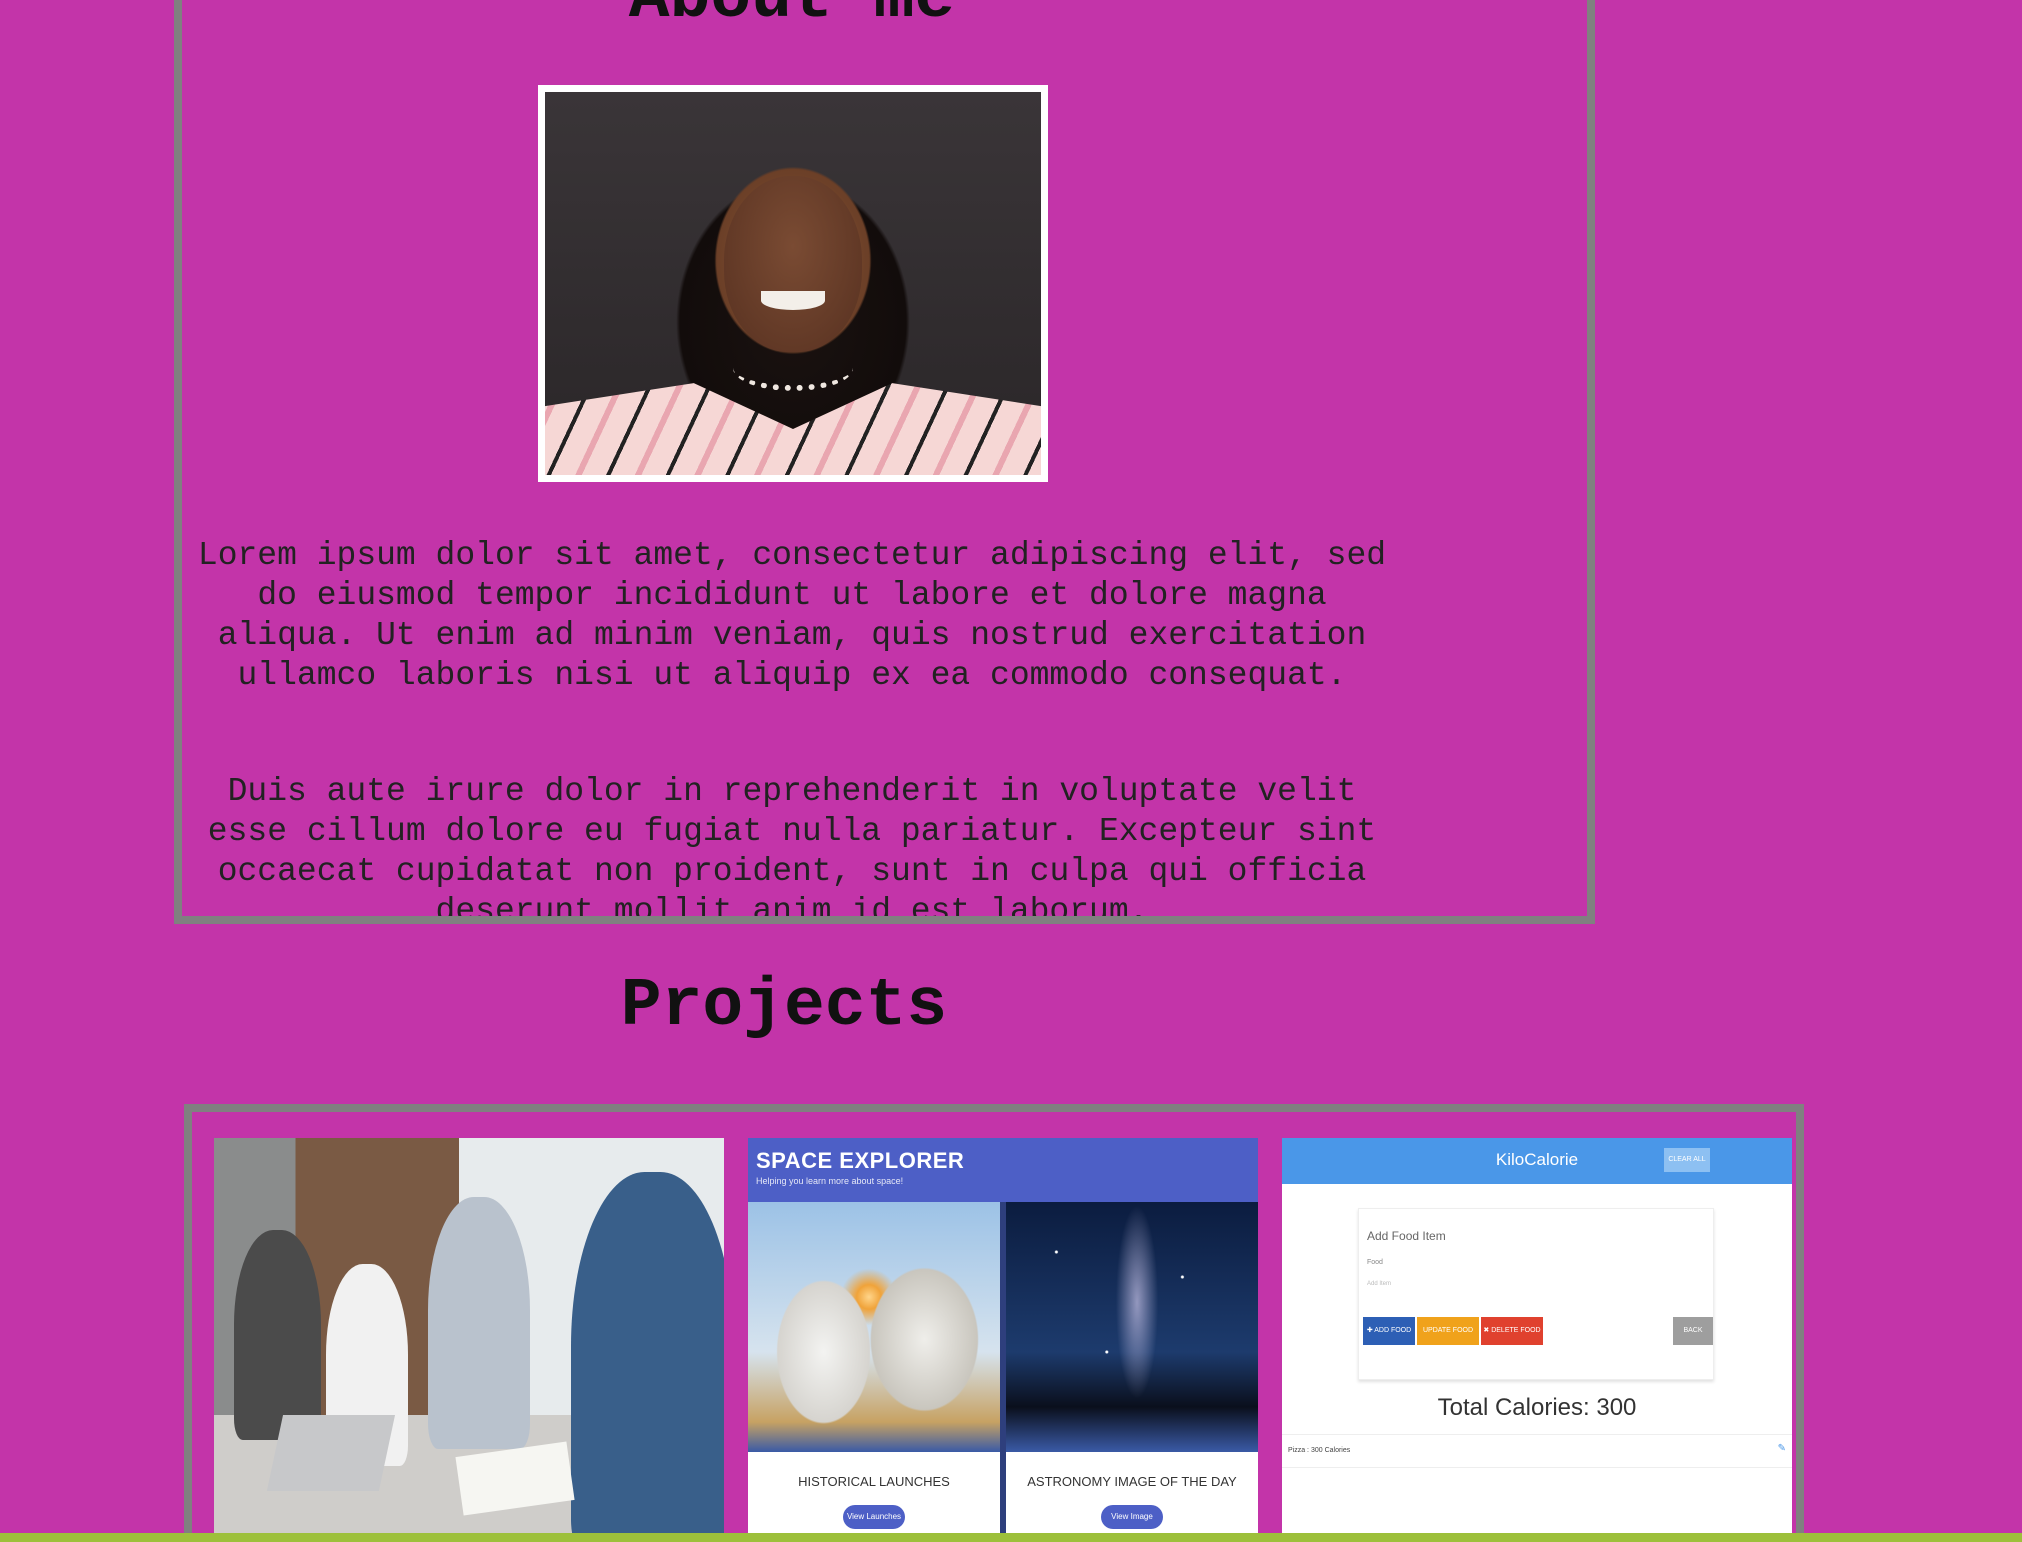  I want to click on view-launches-button: View Launches, so click(874, 1517).